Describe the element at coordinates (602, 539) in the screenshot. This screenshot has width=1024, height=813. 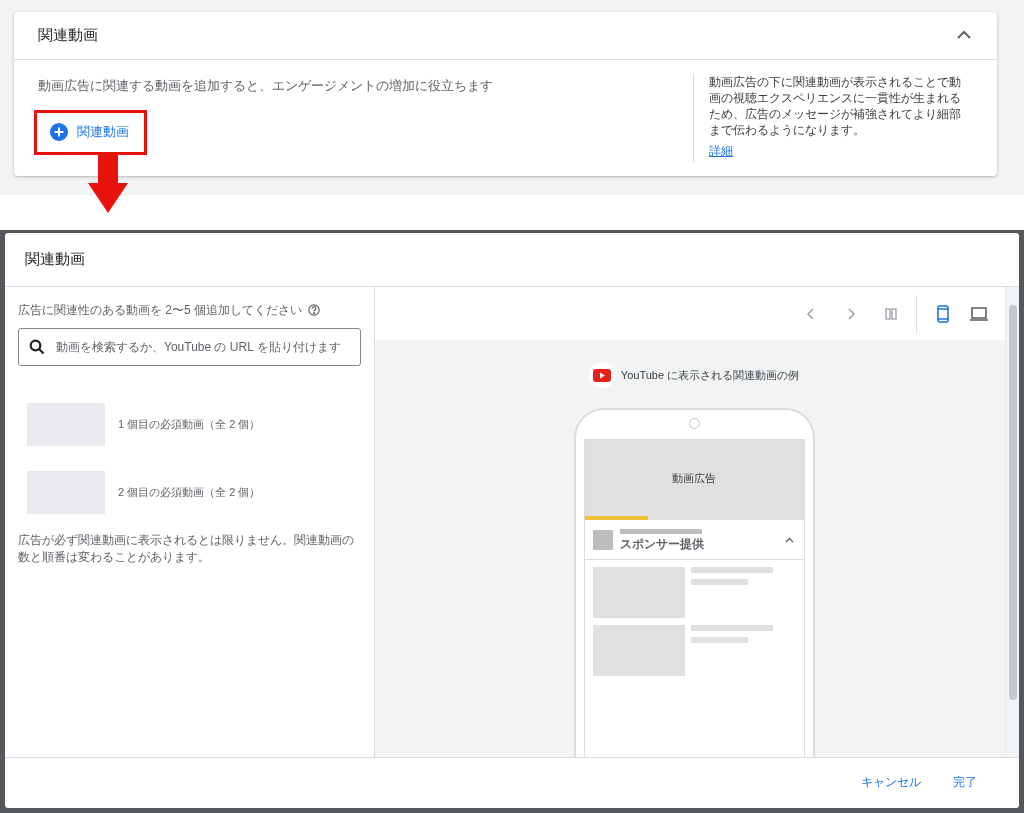
I see `channel-avatar` at that location.